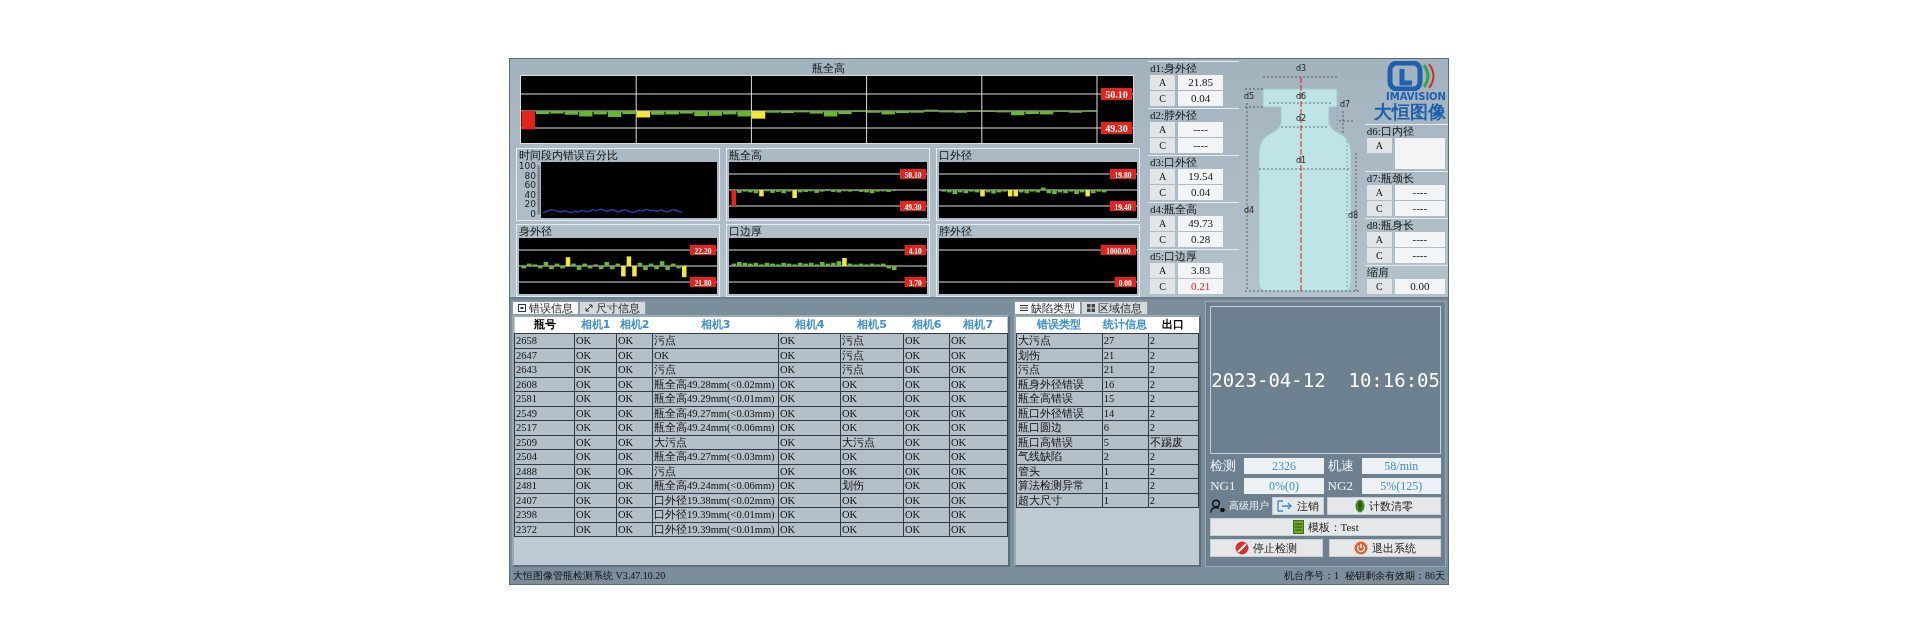 The width and height of the screenshot is (1920, 643). Describe the element at coordinates (1298, 527) in the screenshot. I see `document-icon` at that location.